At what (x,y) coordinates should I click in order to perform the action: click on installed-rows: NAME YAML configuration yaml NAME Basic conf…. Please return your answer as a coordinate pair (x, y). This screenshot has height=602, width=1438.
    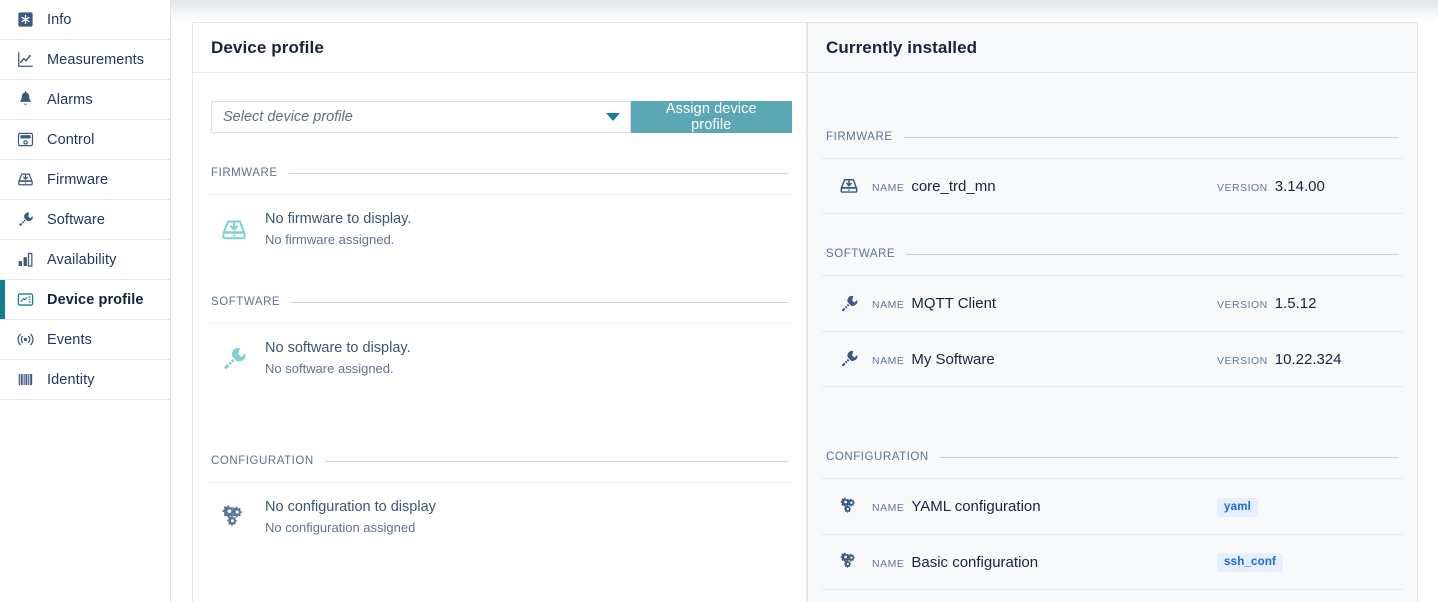
    Looking at the image, I should click on (1112, 534).